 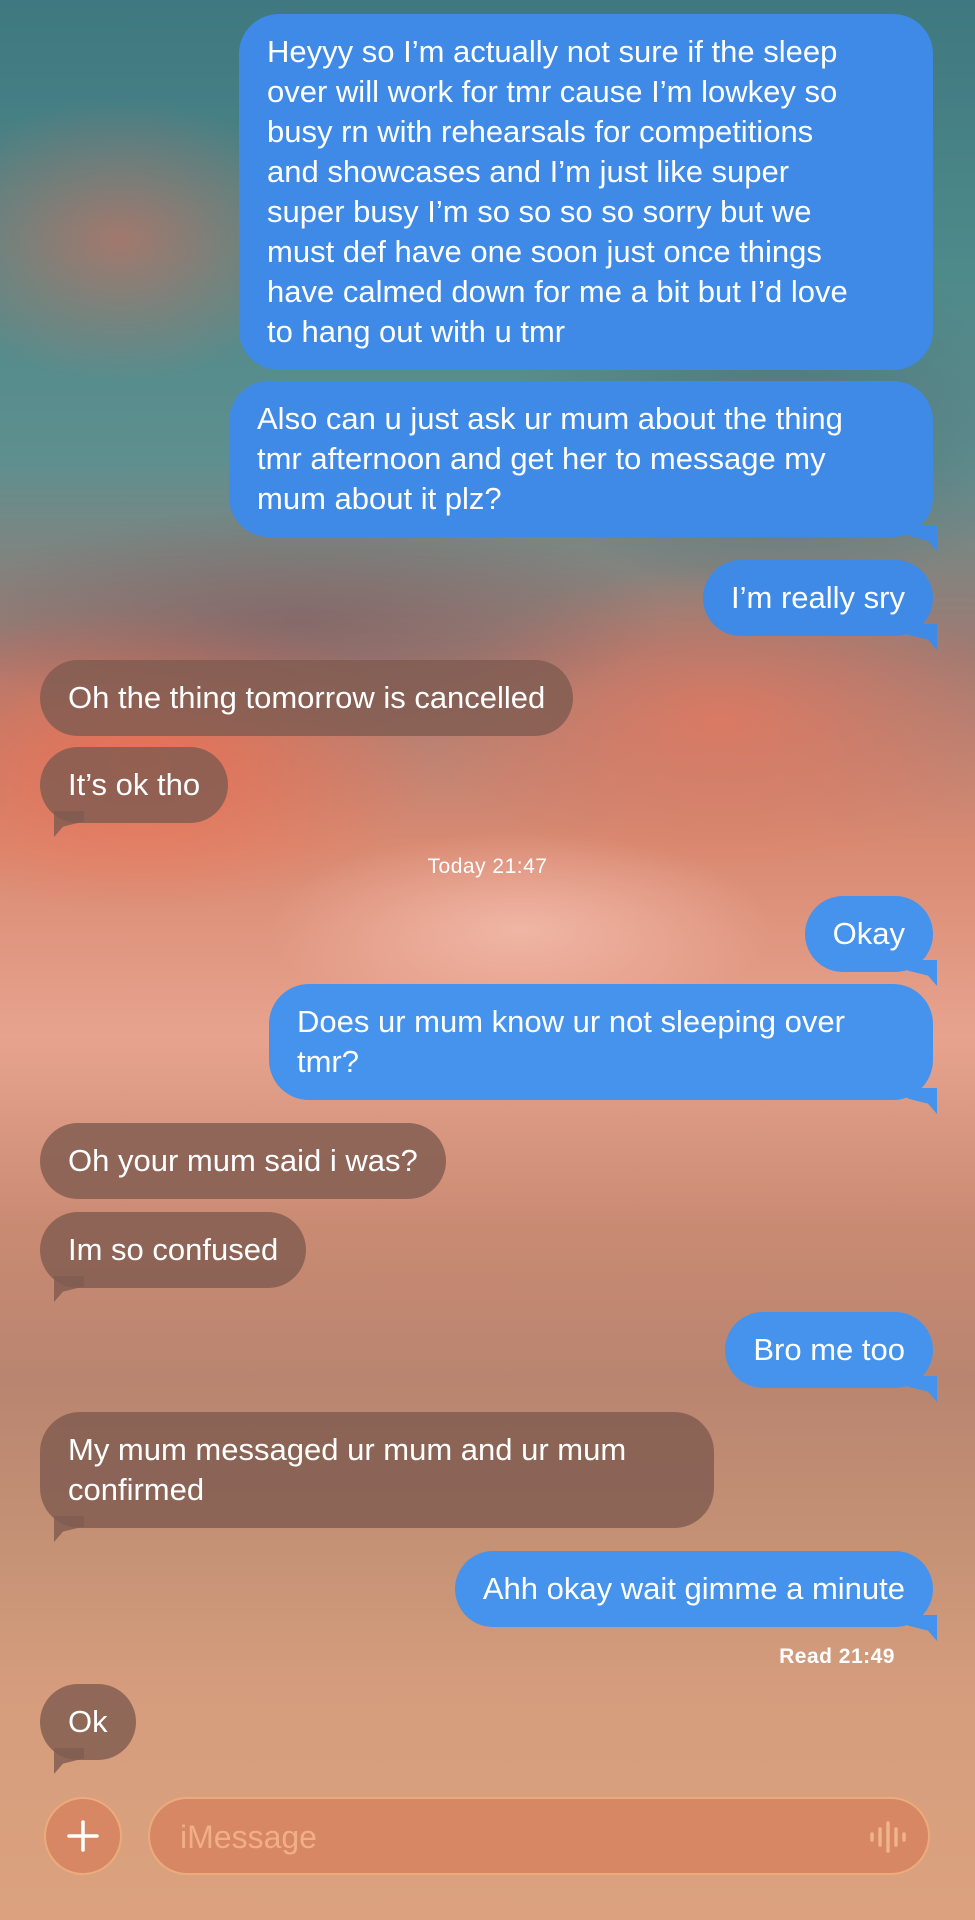 What do you see at coordinates (487, 866) in the screenshot?
I see `timestamp: Today 21:47` at bounding box center [487, 866].